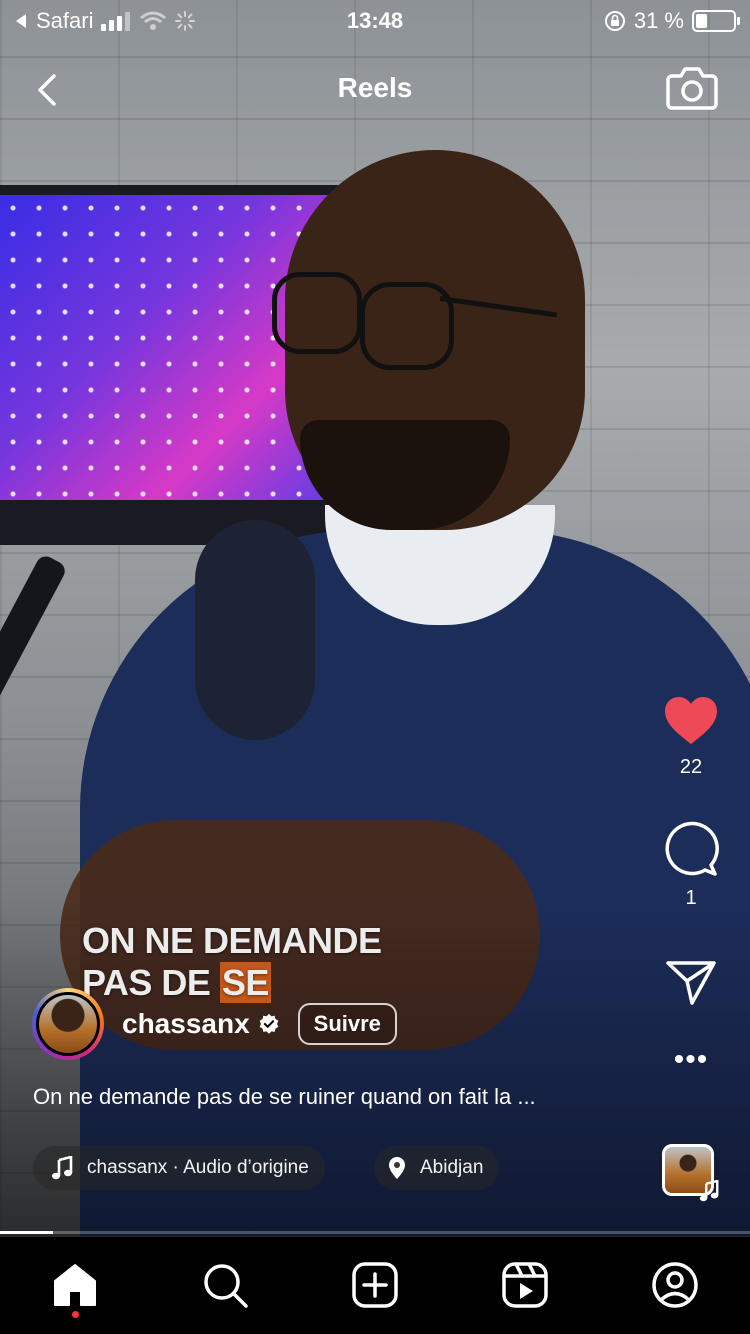 This screenshot has height=1334, width=750. What do you see at coordinates (452, 1167) in the screenshot?
I see `location-label: Abidjan` at bounding box center [452, 1167].